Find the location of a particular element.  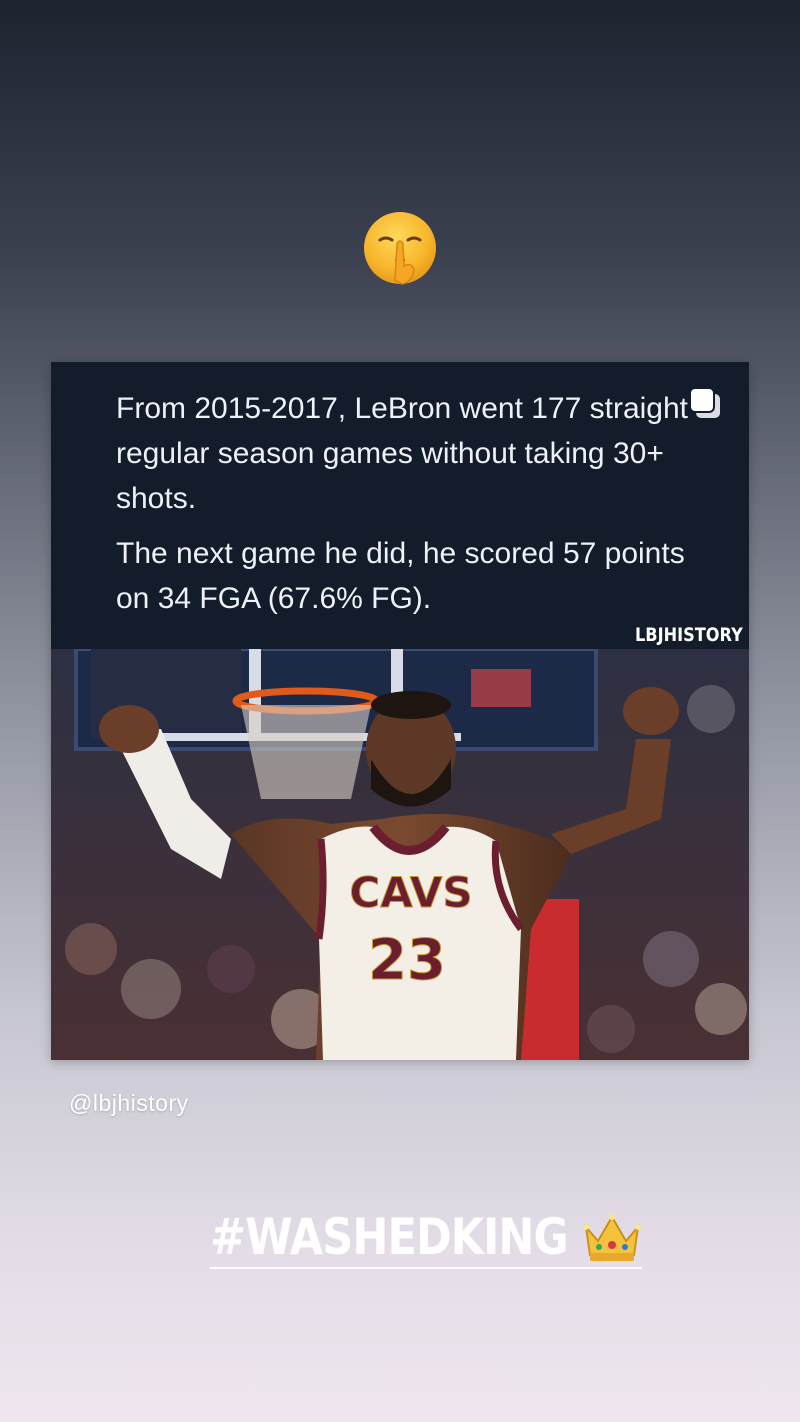

hashtag-sticker: #WASHEDKING is located at coordinates (426, 1238).